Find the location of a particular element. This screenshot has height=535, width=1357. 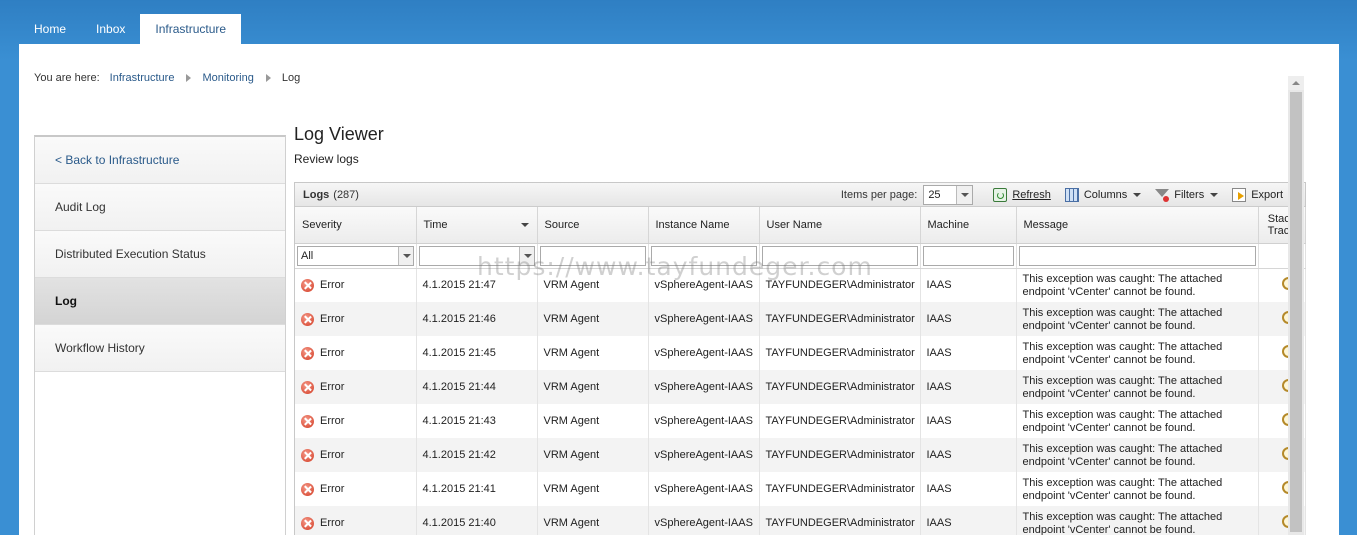

source-filter-input is located at coordinates (592, 255).